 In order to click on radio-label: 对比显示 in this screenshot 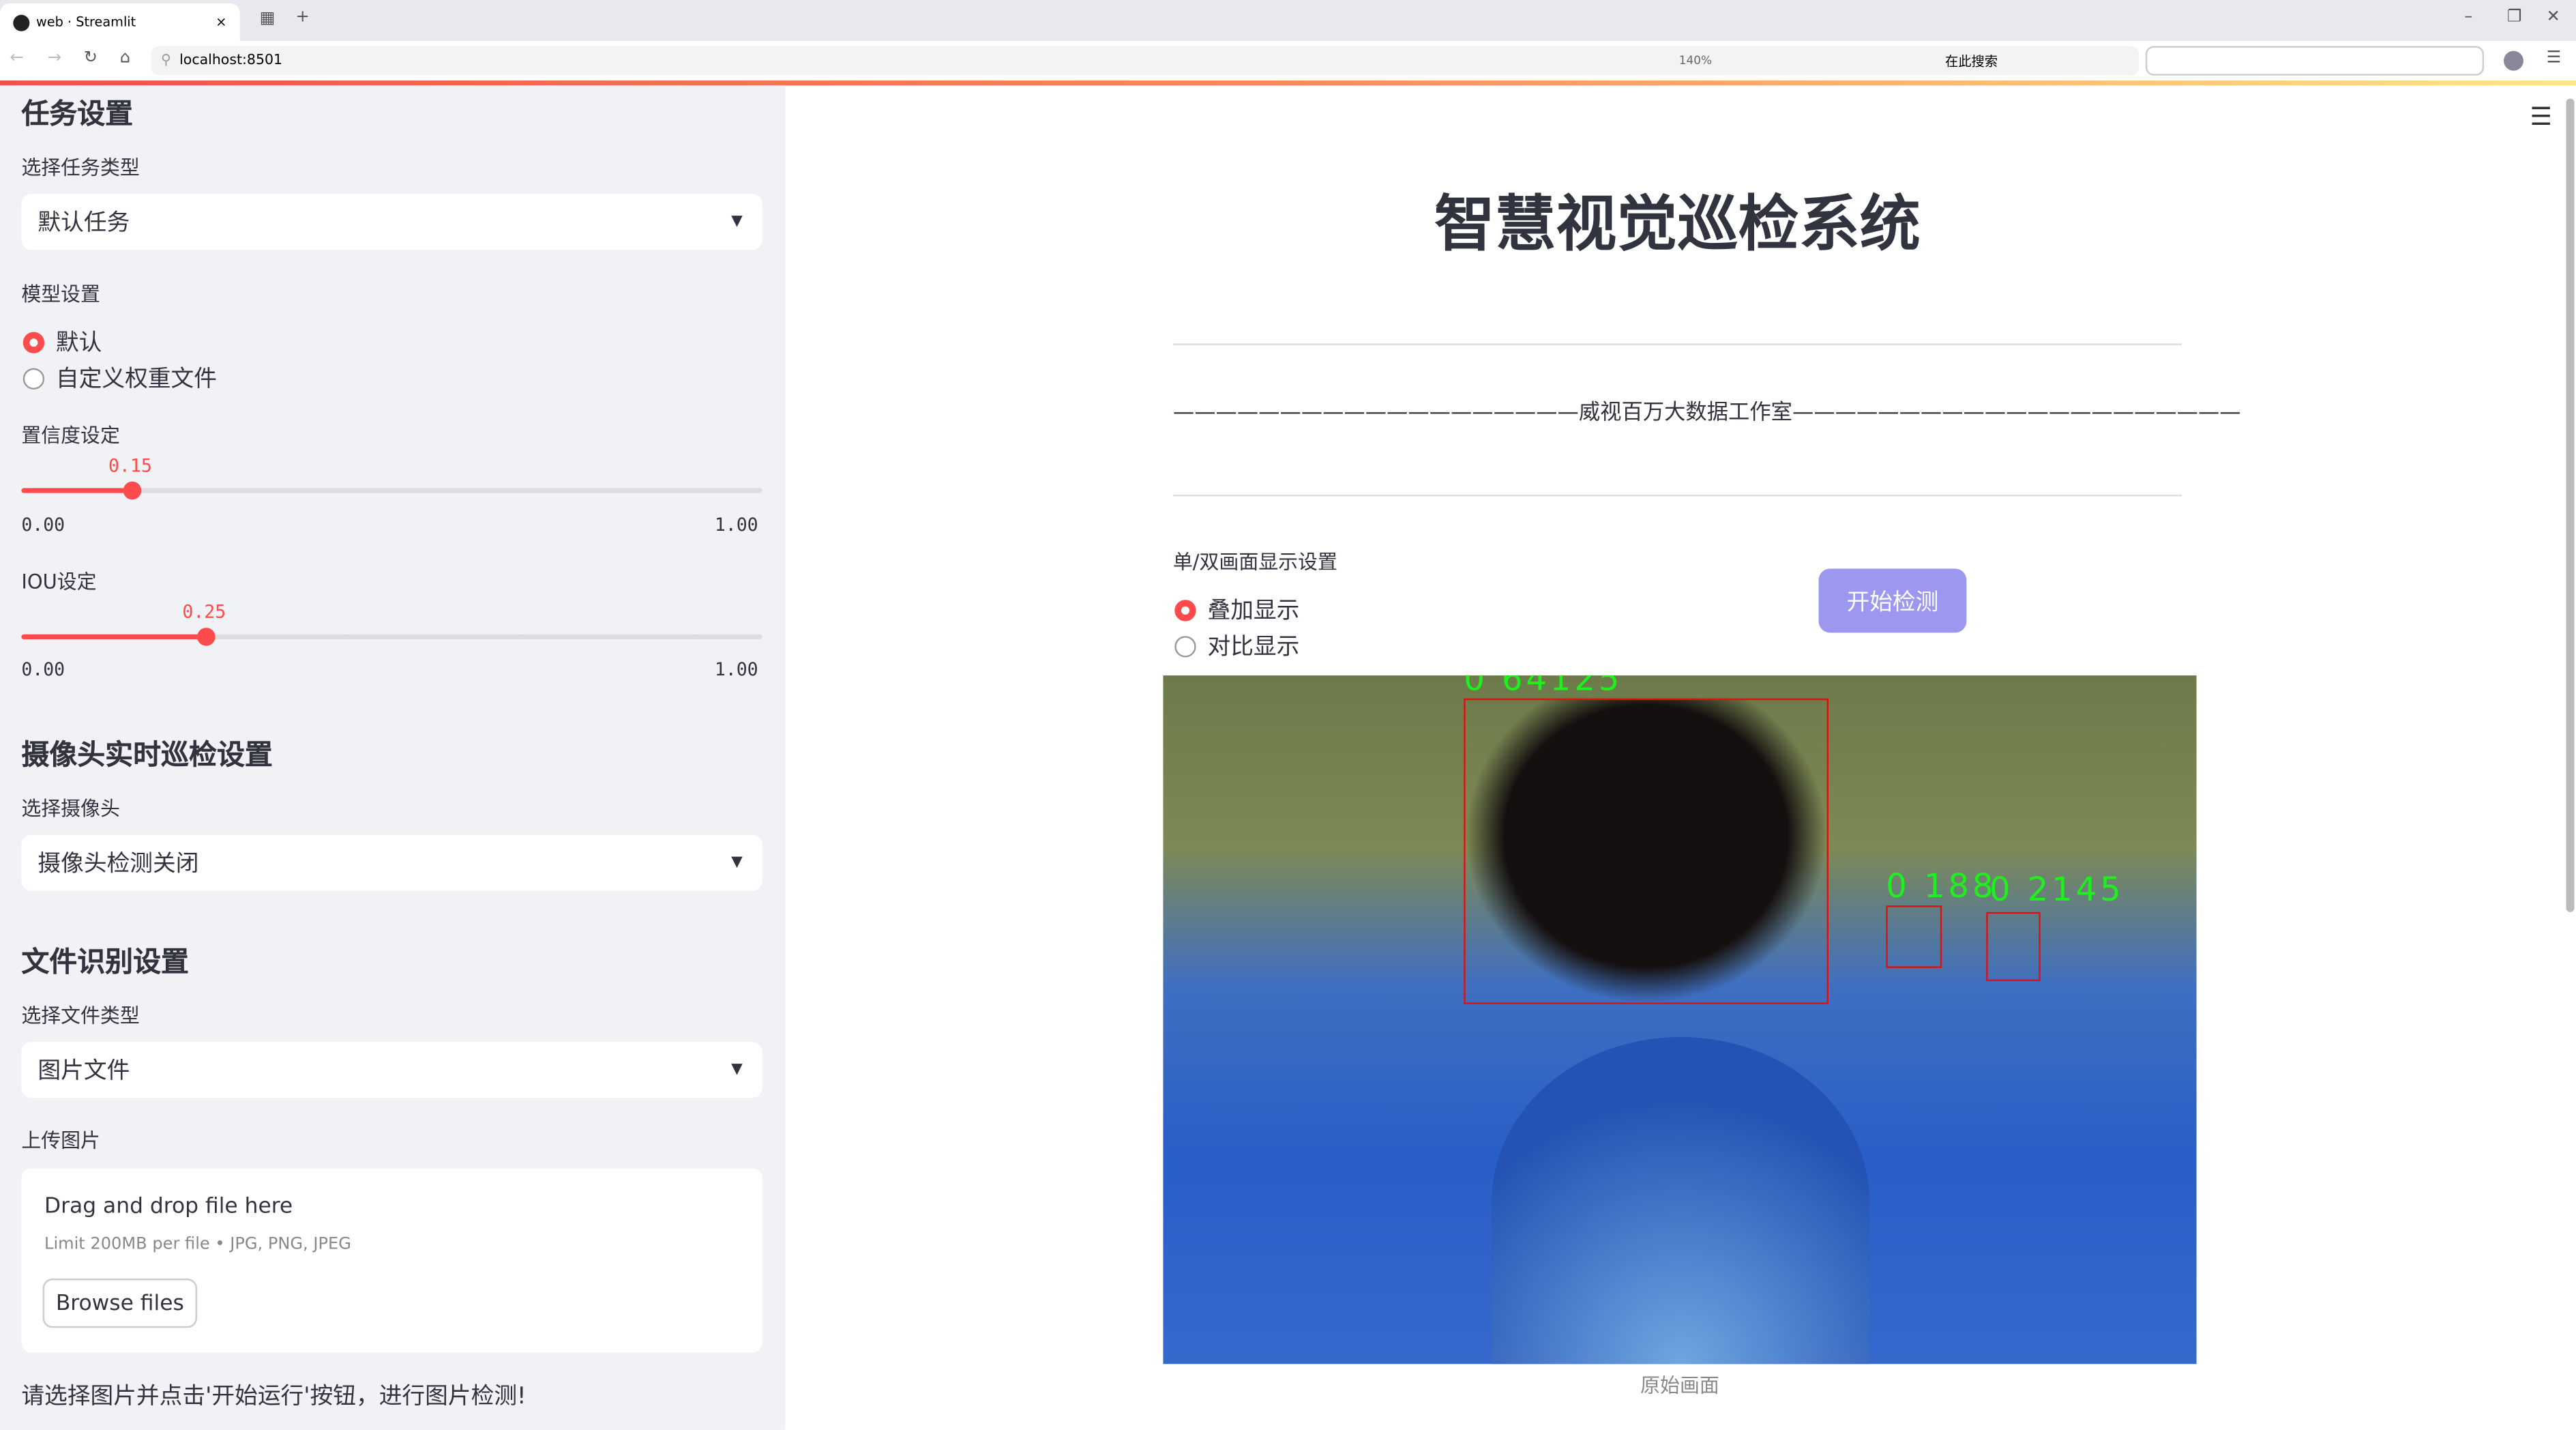, I will do `click(1253, 647)`.